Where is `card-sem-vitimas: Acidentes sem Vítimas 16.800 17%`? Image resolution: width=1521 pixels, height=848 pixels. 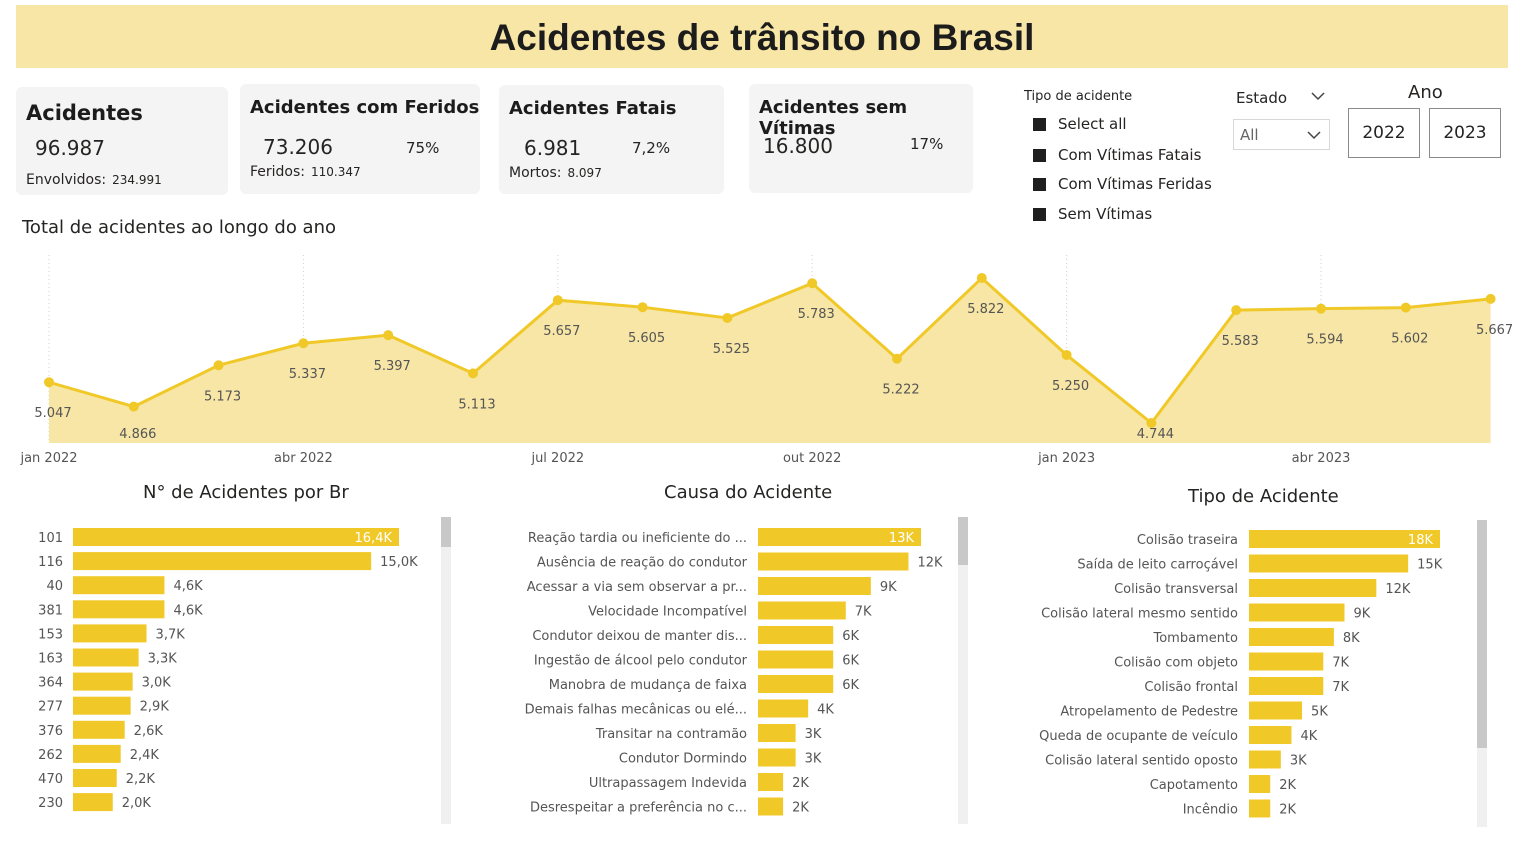 card-sem-vitimas: Acidentes sem Vítimas 16.800 17% is located at coordinates (861, 138).